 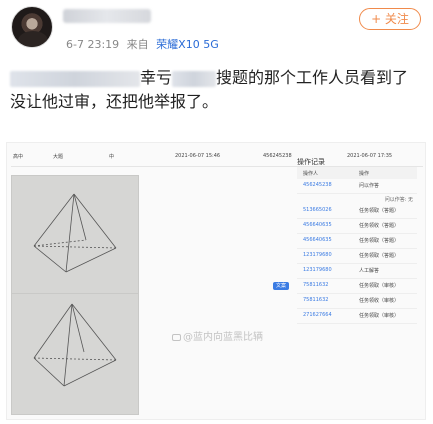 What do you see at coordinates (370, 156) in the screenshot?
I see `time2-cell: 2021-06-07 17:35` at bounding box center [370, 156].